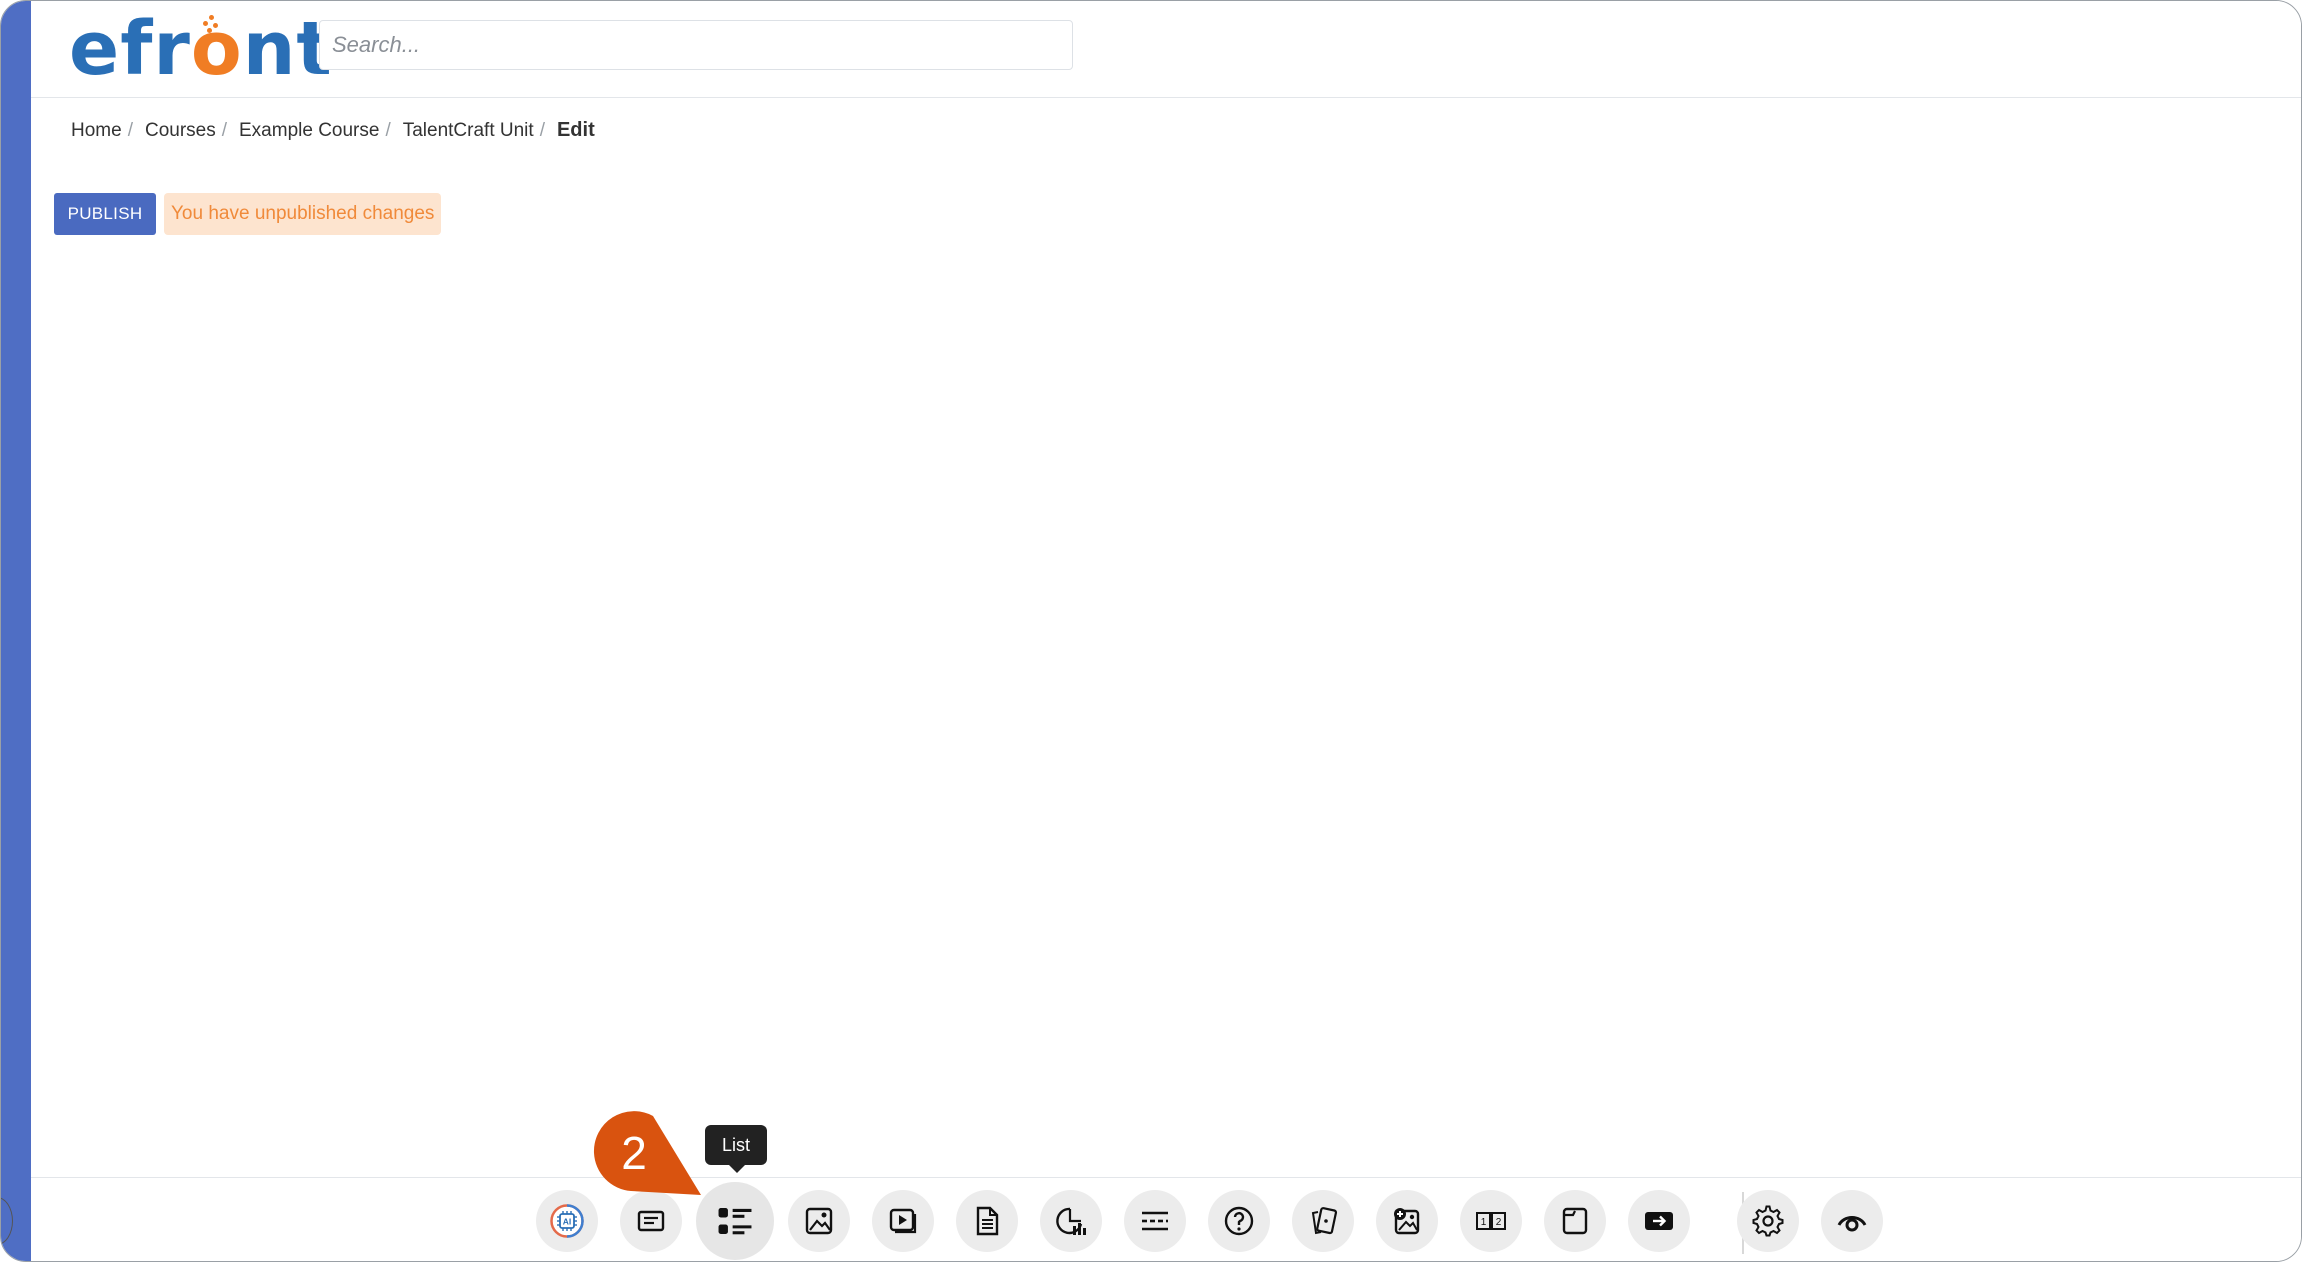 This screenshot has height=1262, width=2302. I want to click on embed-icon, so click(1659, 1221).